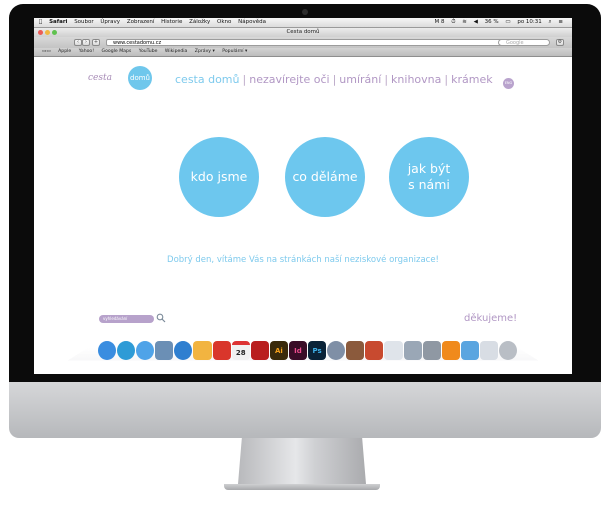 This screenshot has width=606, height=508. What do you see at coordinates (360, 79) in the screenshot?
I see `nav-item-umirani: umírání` at bounding box center [360, 79].